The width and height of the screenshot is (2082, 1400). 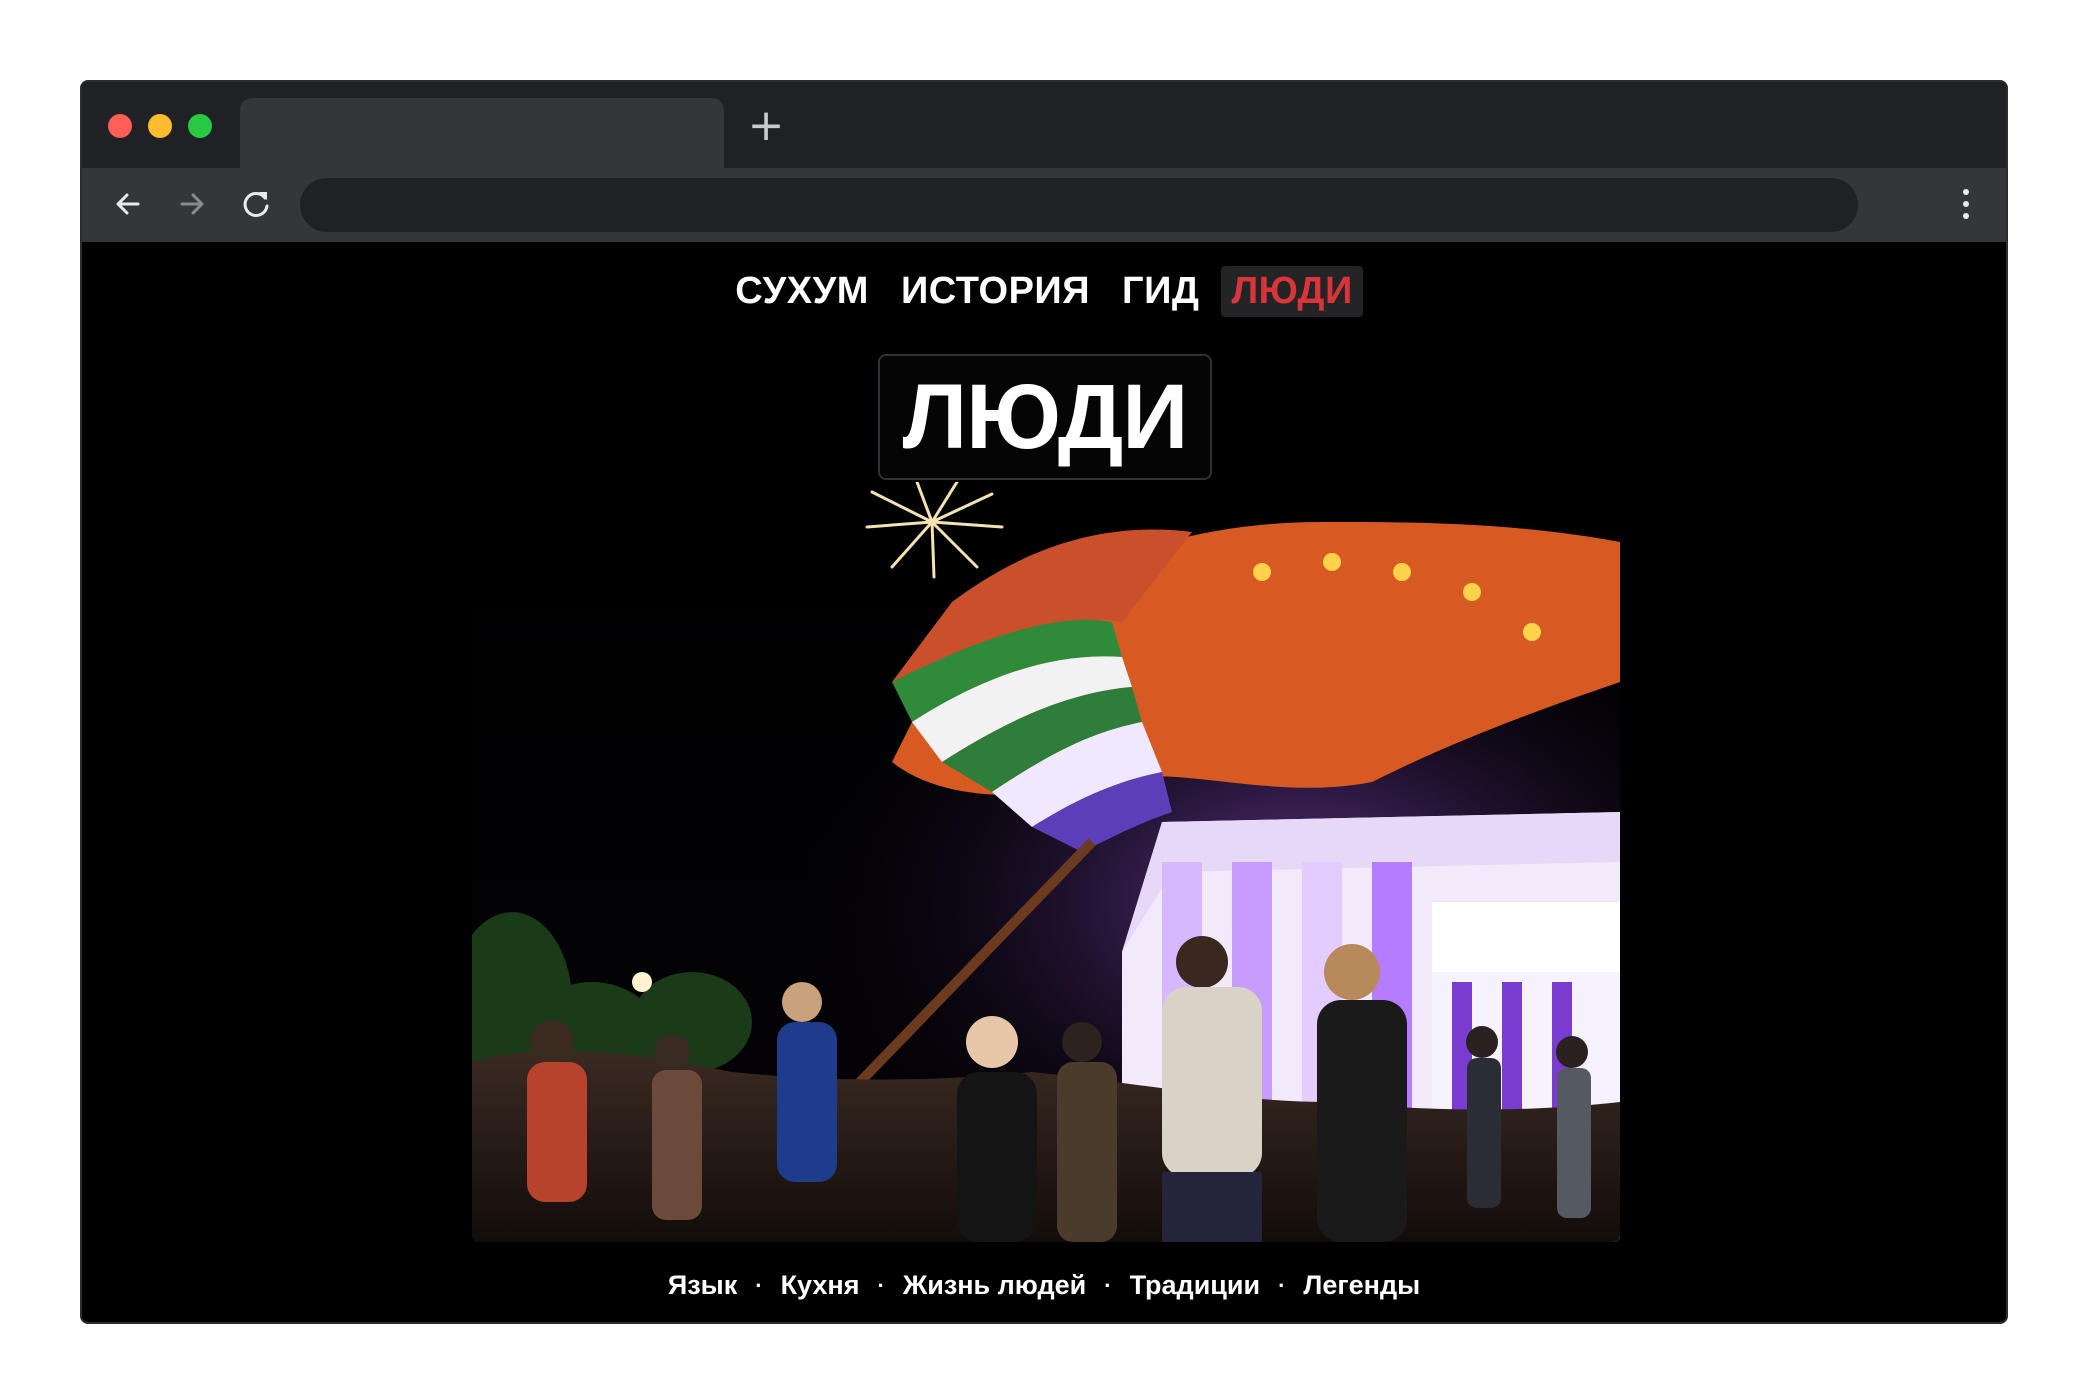 What do you see at coordinates (702, 1285) in the screenshot?
I see `section-link-language: Язык` at bounding box center [702, 1285].